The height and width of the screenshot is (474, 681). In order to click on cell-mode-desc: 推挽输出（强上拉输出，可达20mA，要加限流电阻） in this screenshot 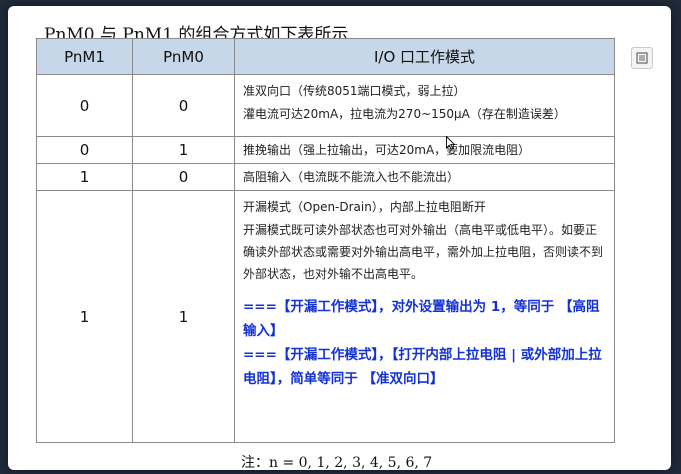, I will do `click(424, 150)`.